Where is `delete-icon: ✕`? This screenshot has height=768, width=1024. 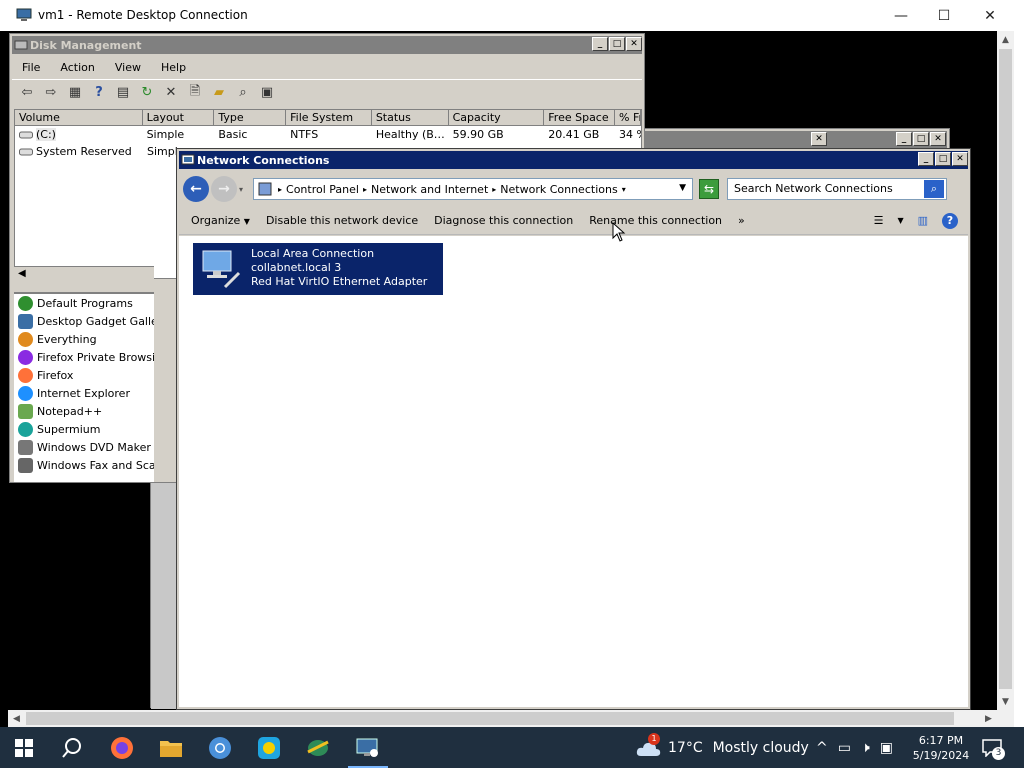
delete-icon: ✕ is located at coordinates (171, 93).